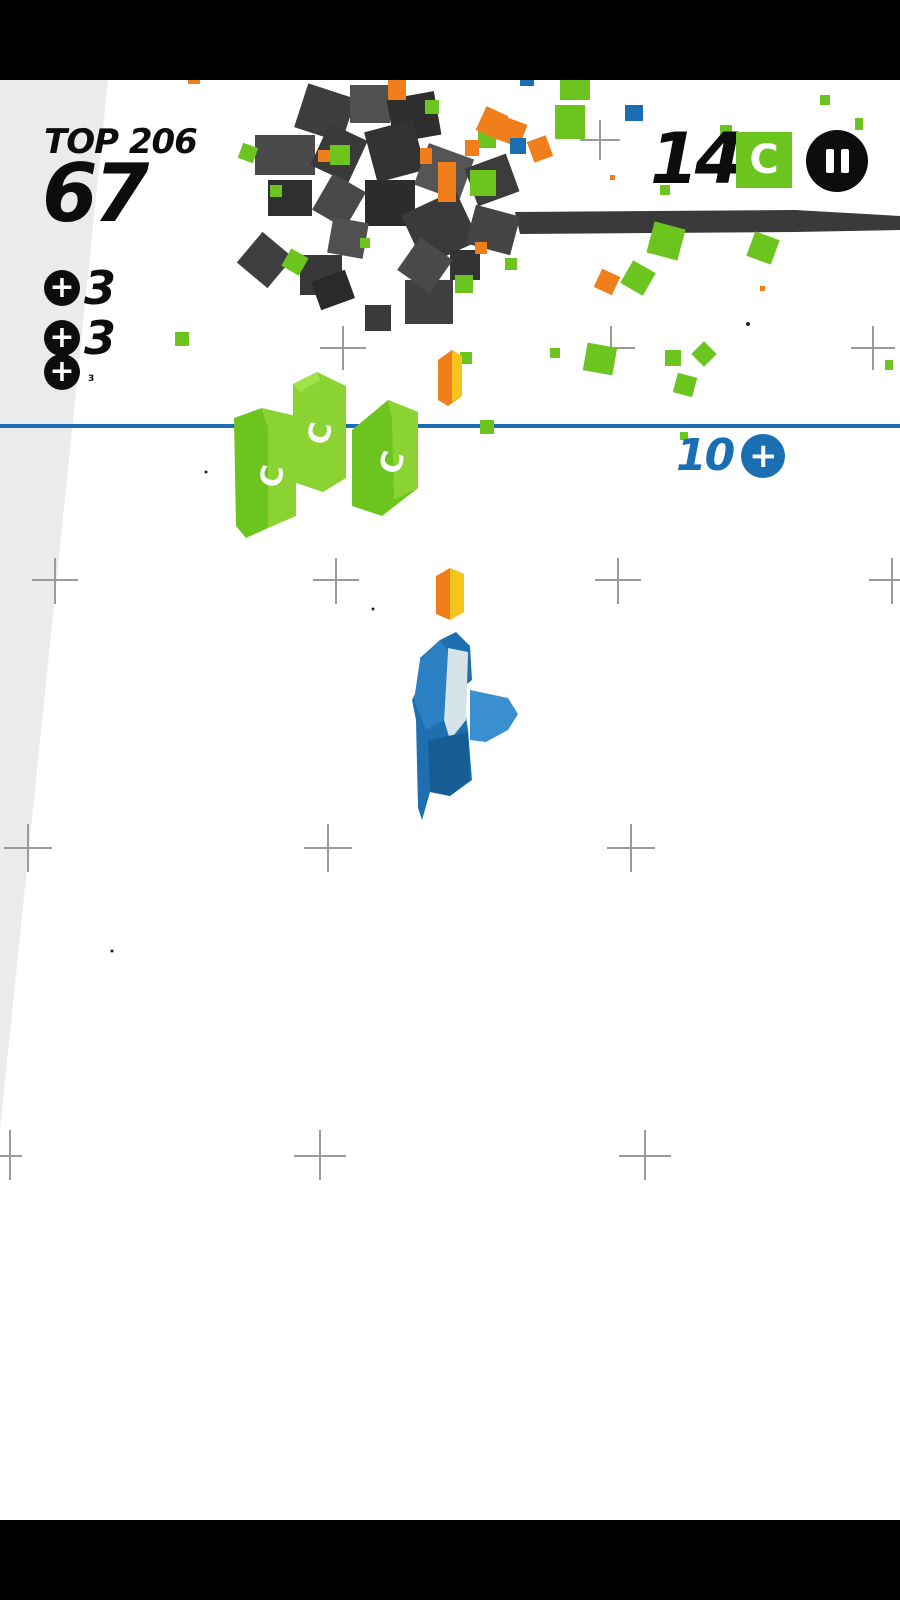  I want to click on bonus-value-small: 3, so click(91, 379).